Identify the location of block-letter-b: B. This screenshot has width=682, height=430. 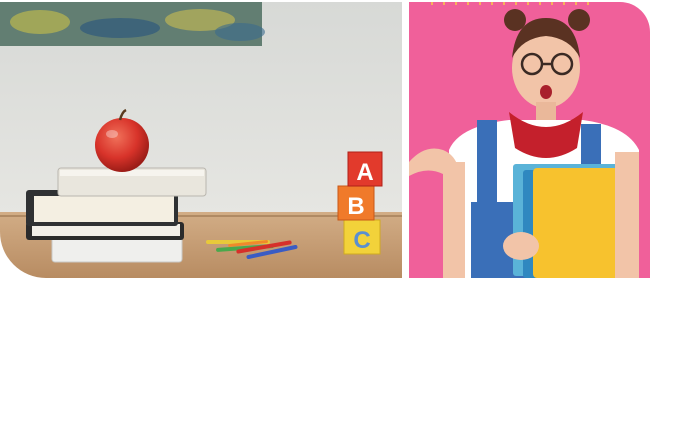
(355, 206).